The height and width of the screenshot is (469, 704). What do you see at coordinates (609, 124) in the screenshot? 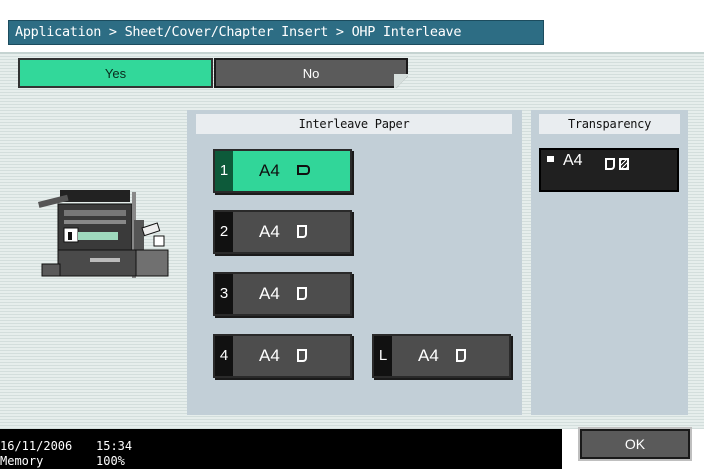
I see `transparency-title: Transparency` at bounding box center [609, 124].